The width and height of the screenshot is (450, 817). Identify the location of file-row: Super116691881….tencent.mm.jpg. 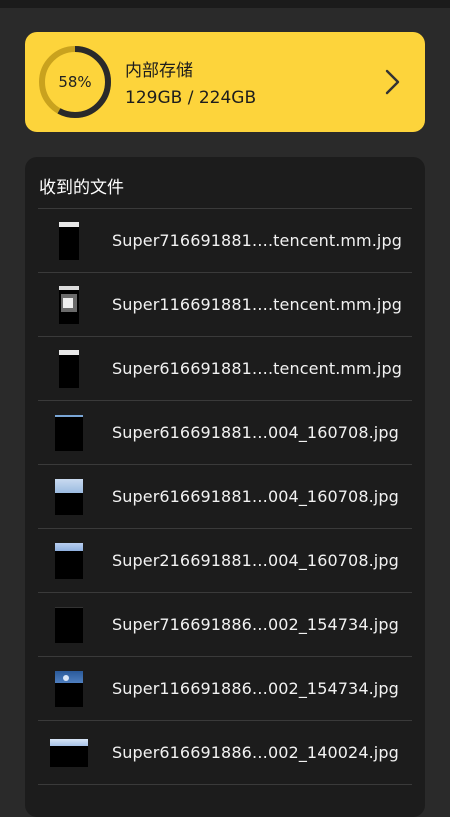
(225, 305).